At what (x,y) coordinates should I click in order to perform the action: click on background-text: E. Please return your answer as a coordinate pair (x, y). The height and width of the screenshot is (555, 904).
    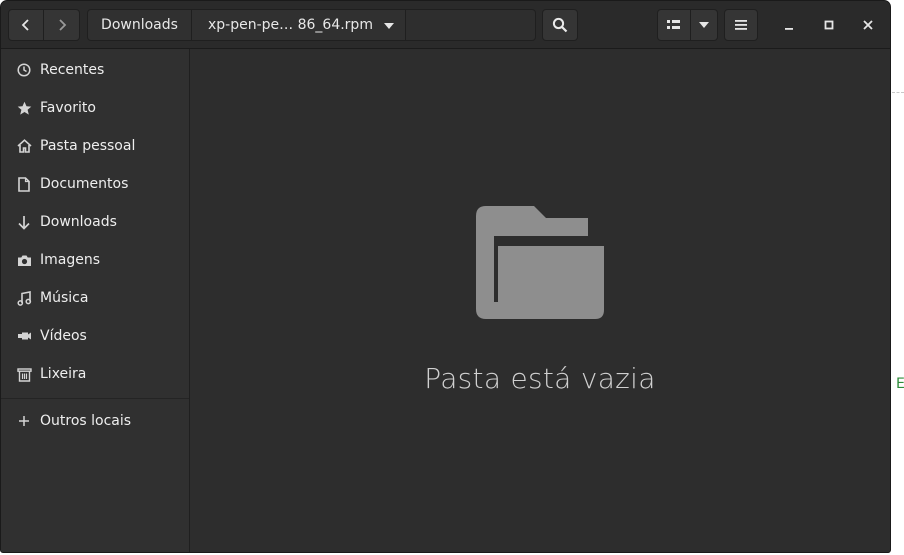
    Looking at the image, I should click on (900, 384).